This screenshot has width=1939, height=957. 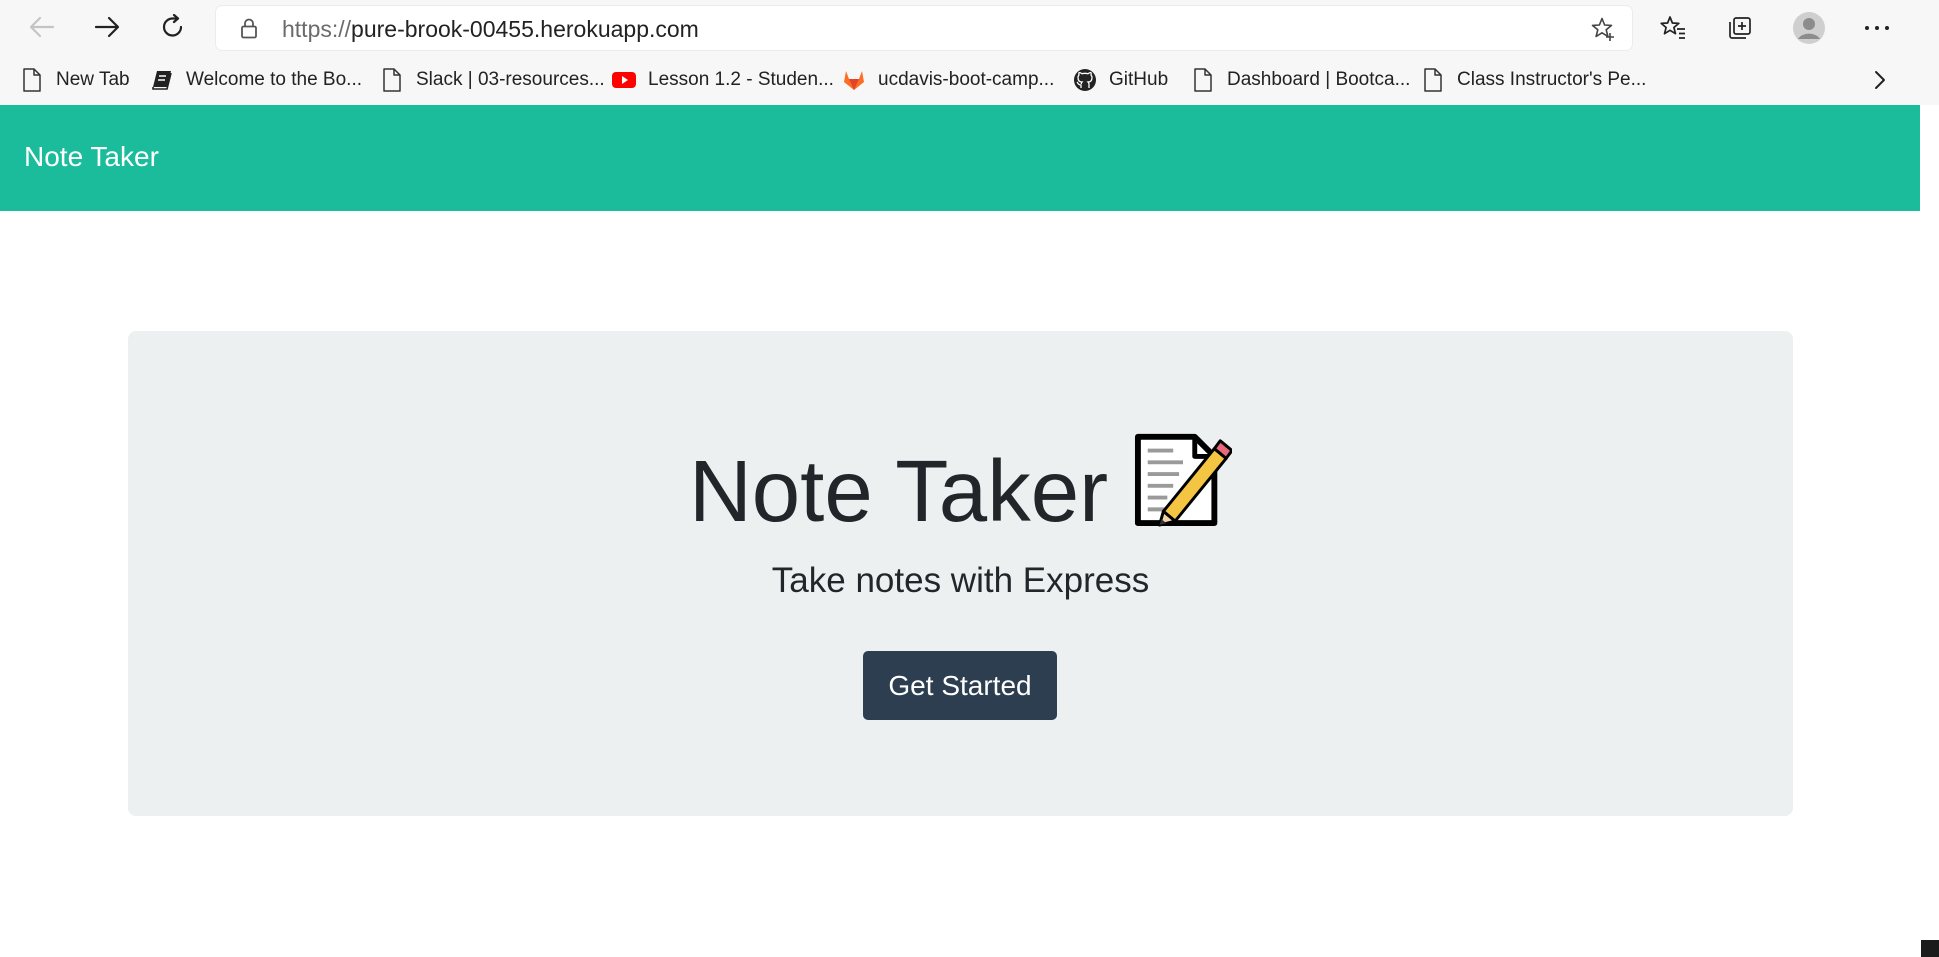 I want to click on back-button, so click(x=42, y=27).